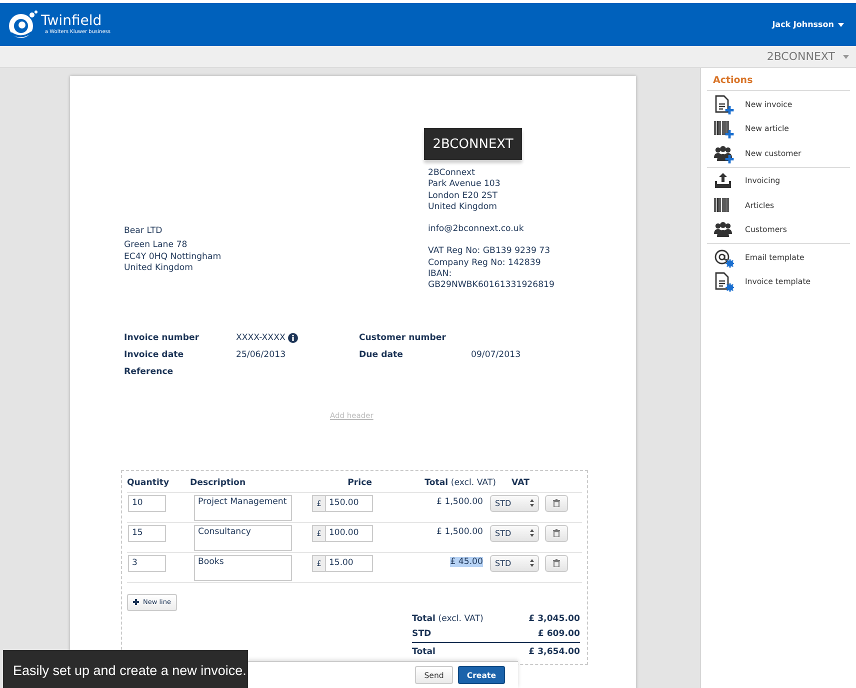 Image resolution: width=856 pixels, height=688 pixels. I want to click on field-label: Invoice date, so click(154, 355).